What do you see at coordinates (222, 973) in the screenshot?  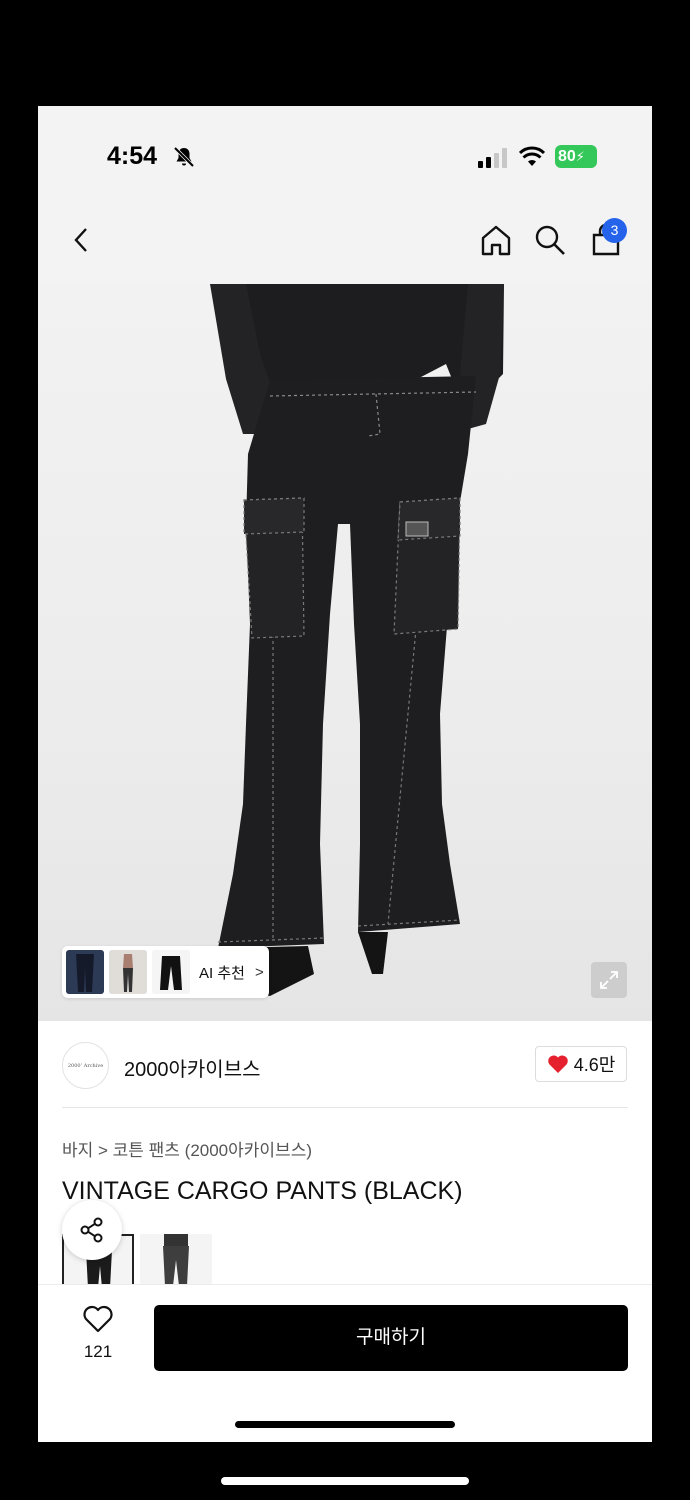 I see `ai-recommend-label: AI 추천` at bounding box center [222, 973].